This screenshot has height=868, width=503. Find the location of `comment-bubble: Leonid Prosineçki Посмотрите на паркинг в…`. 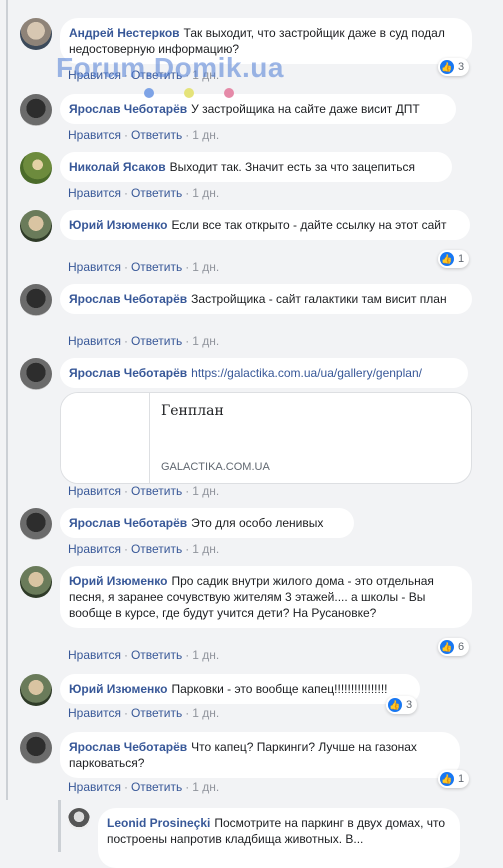

comment-bubble: Leonid Prosineçki Посмотрите на паркинг в… is located at coordinates (279, 838).